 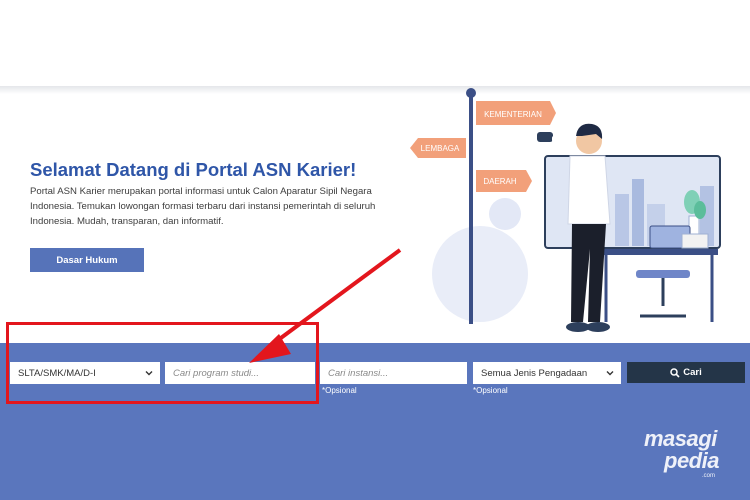 I want to click on cari-button: Cari, so click(x=686, y=372).